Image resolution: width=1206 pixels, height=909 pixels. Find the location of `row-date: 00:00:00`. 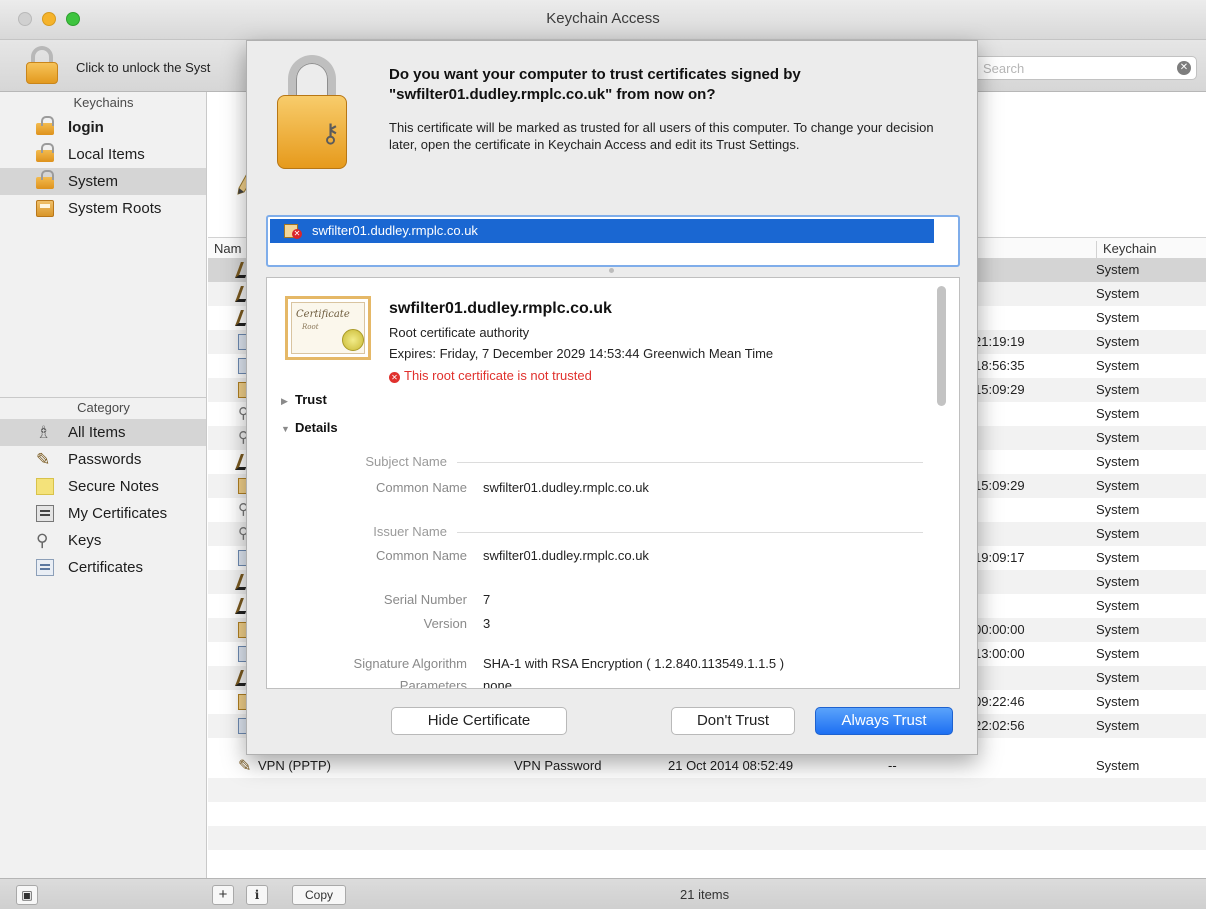

row-date: 00:00:00 is located at coordinates (999, 629).